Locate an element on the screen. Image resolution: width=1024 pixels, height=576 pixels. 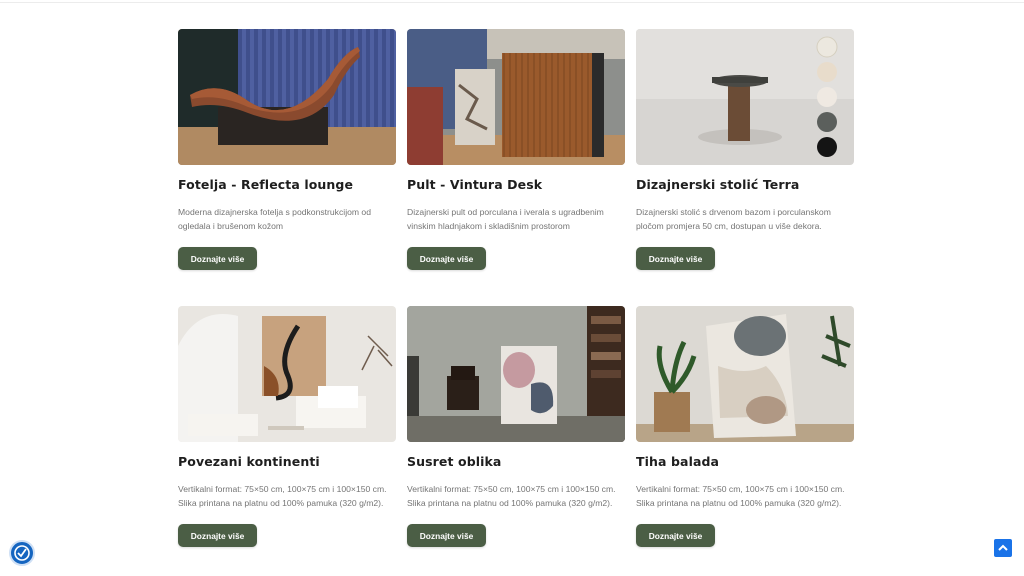
abstract-art-plant-image is located at coordinates (745, 374).